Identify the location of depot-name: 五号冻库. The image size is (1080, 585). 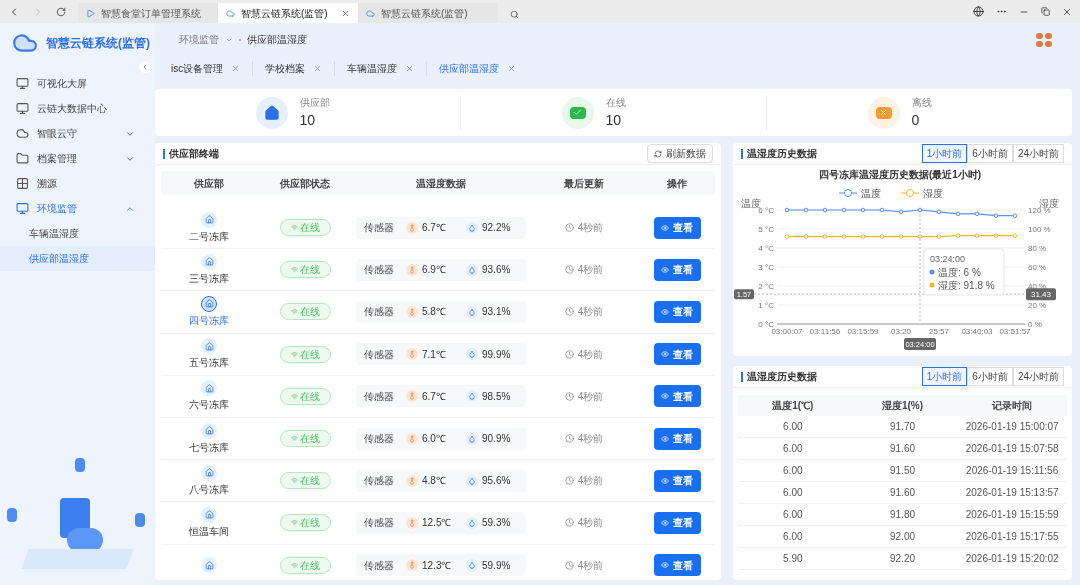
(209, 363).